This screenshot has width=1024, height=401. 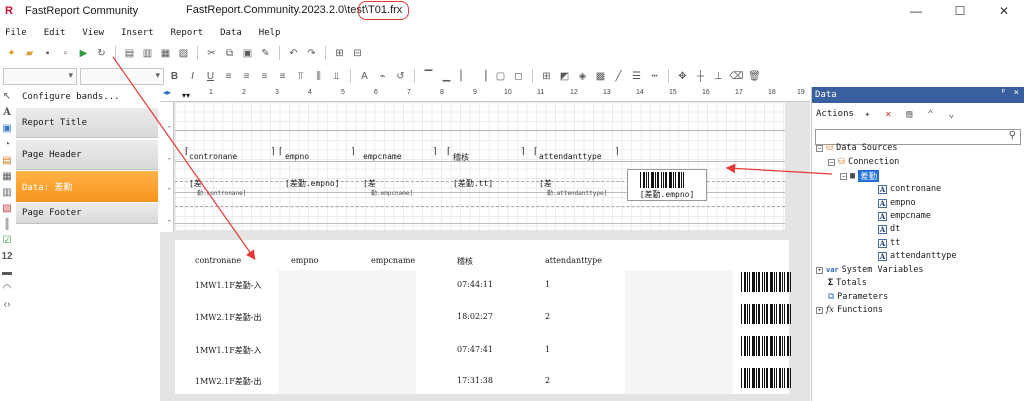 What do you see at coordinates (339, 53) in the screenshot?
I see `group-icon: ⊞` at bounding box center [339, 53].